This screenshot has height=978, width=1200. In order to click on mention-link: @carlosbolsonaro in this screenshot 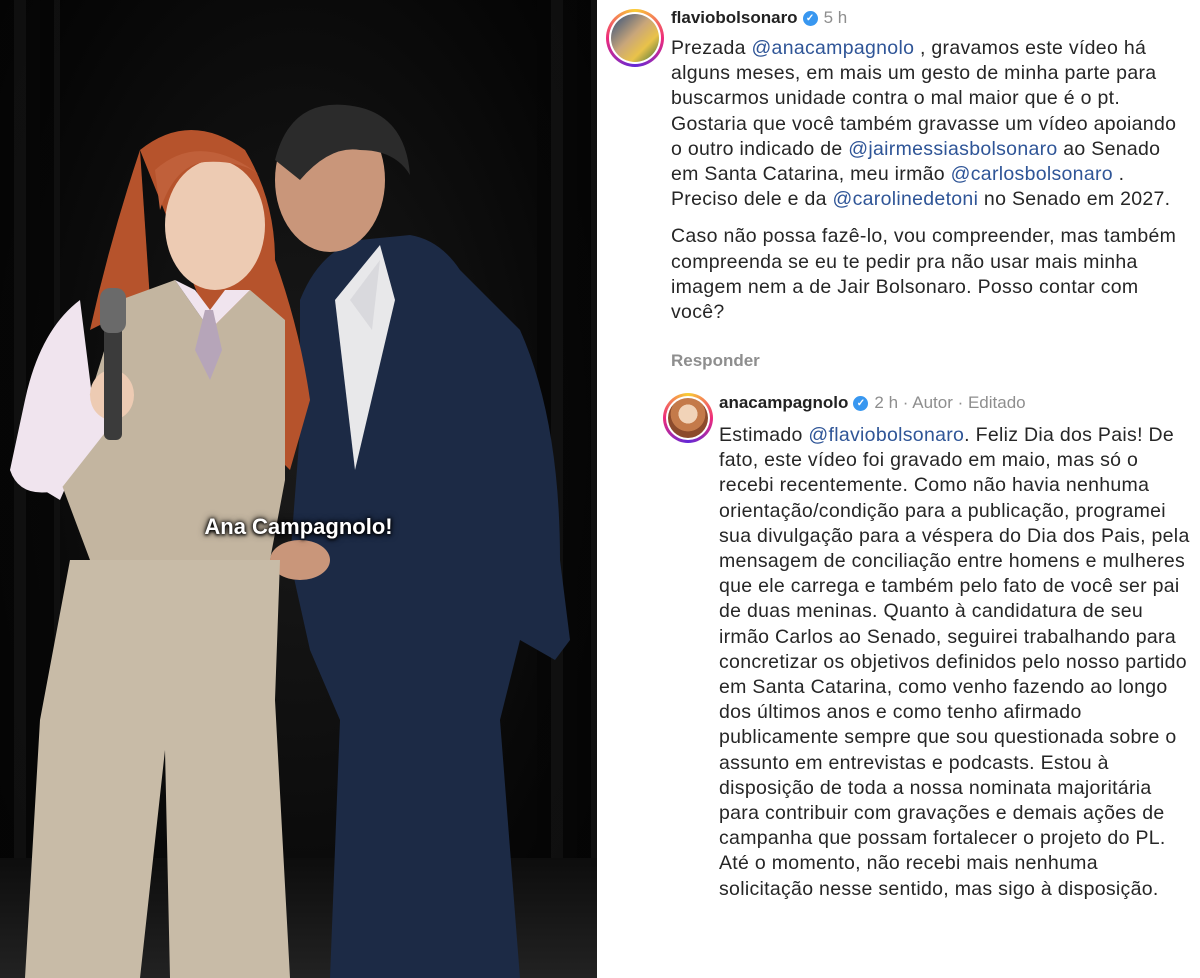, I will do `click(1032, 174)`.